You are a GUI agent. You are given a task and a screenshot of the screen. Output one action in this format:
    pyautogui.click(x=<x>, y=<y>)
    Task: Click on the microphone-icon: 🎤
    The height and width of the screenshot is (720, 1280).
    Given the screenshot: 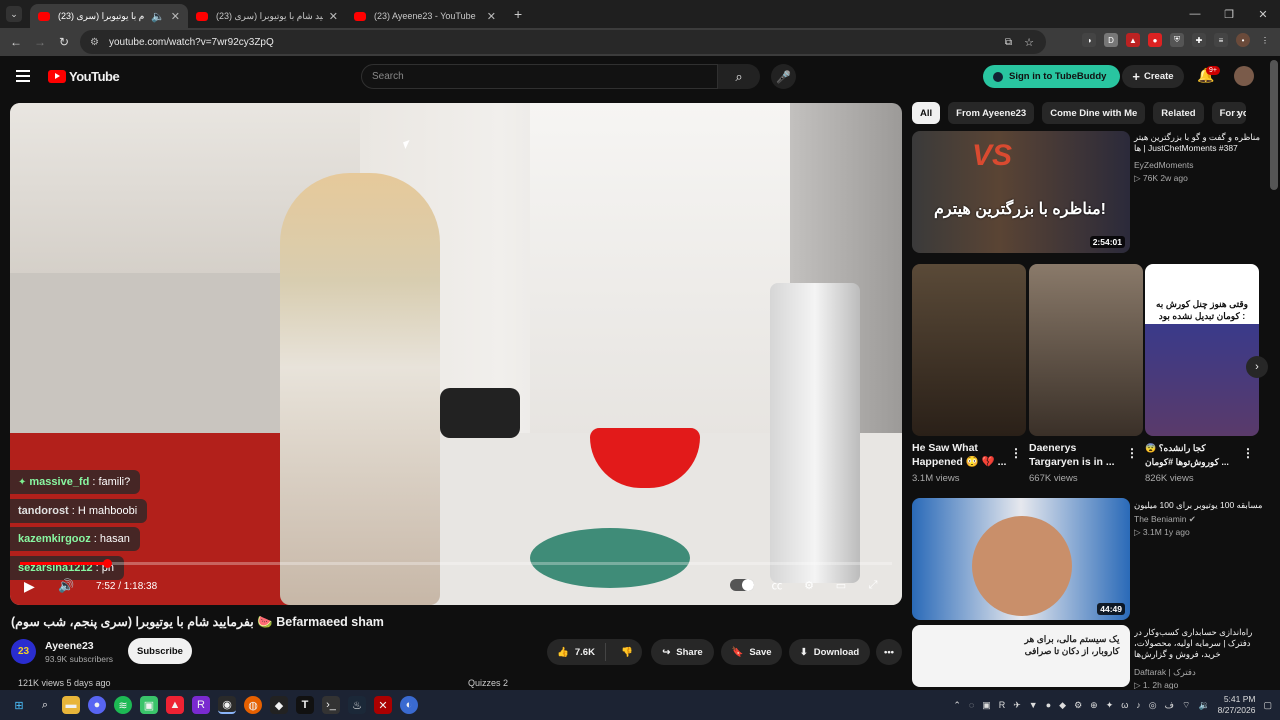 What is the action you would take?
    pyautogui.click(x=783, y=76)
    